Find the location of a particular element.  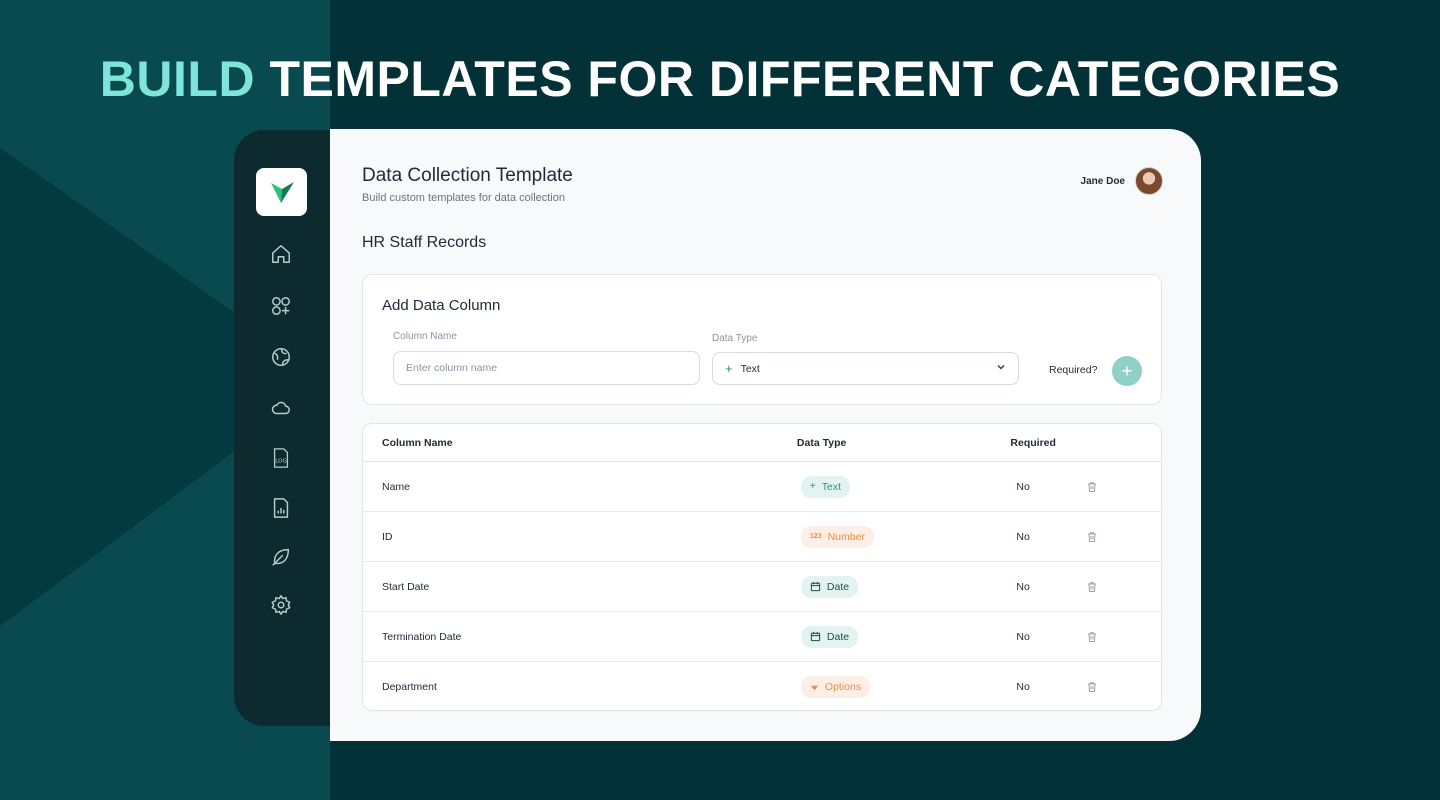

section-title: HR Staff Records is located at coordinates (424, 242).